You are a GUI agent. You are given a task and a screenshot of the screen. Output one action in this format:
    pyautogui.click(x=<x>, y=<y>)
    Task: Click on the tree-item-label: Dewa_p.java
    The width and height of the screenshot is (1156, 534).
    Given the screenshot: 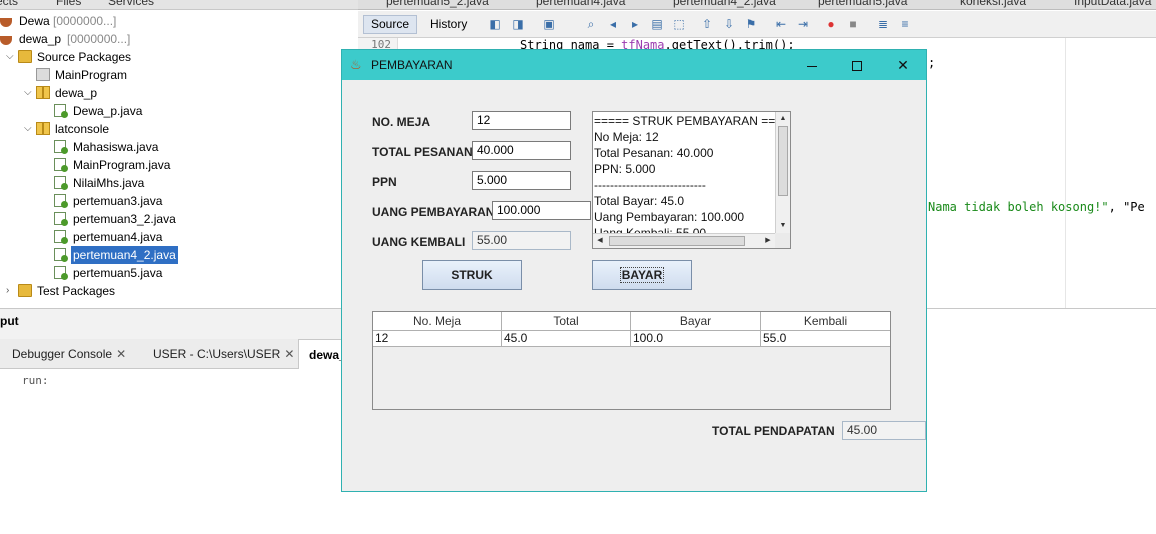 What is the action you would take?
    pyautogui.click(x=108, y=111)
    